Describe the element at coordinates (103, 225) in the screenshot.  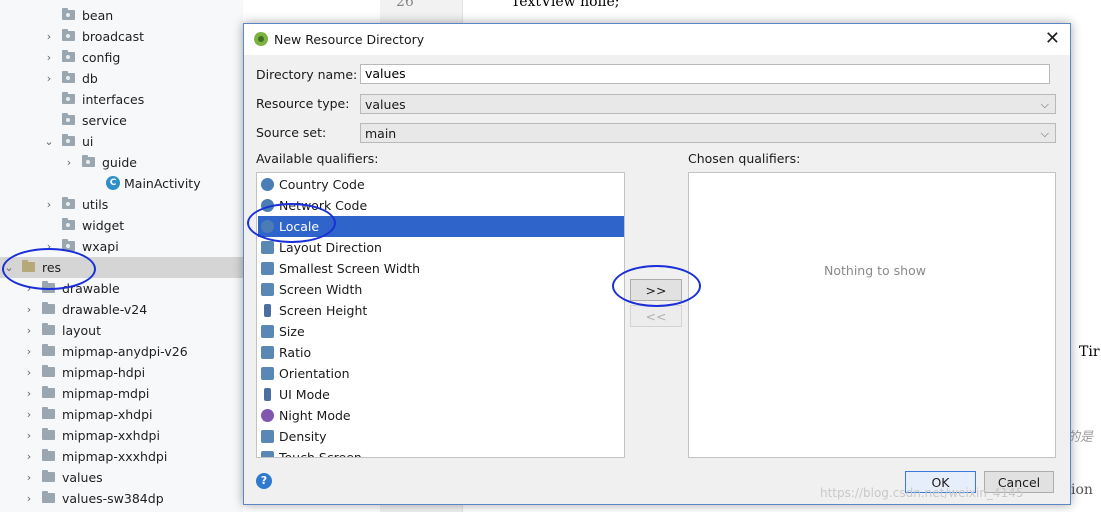
I see `tree-item-label: widget` at that location.